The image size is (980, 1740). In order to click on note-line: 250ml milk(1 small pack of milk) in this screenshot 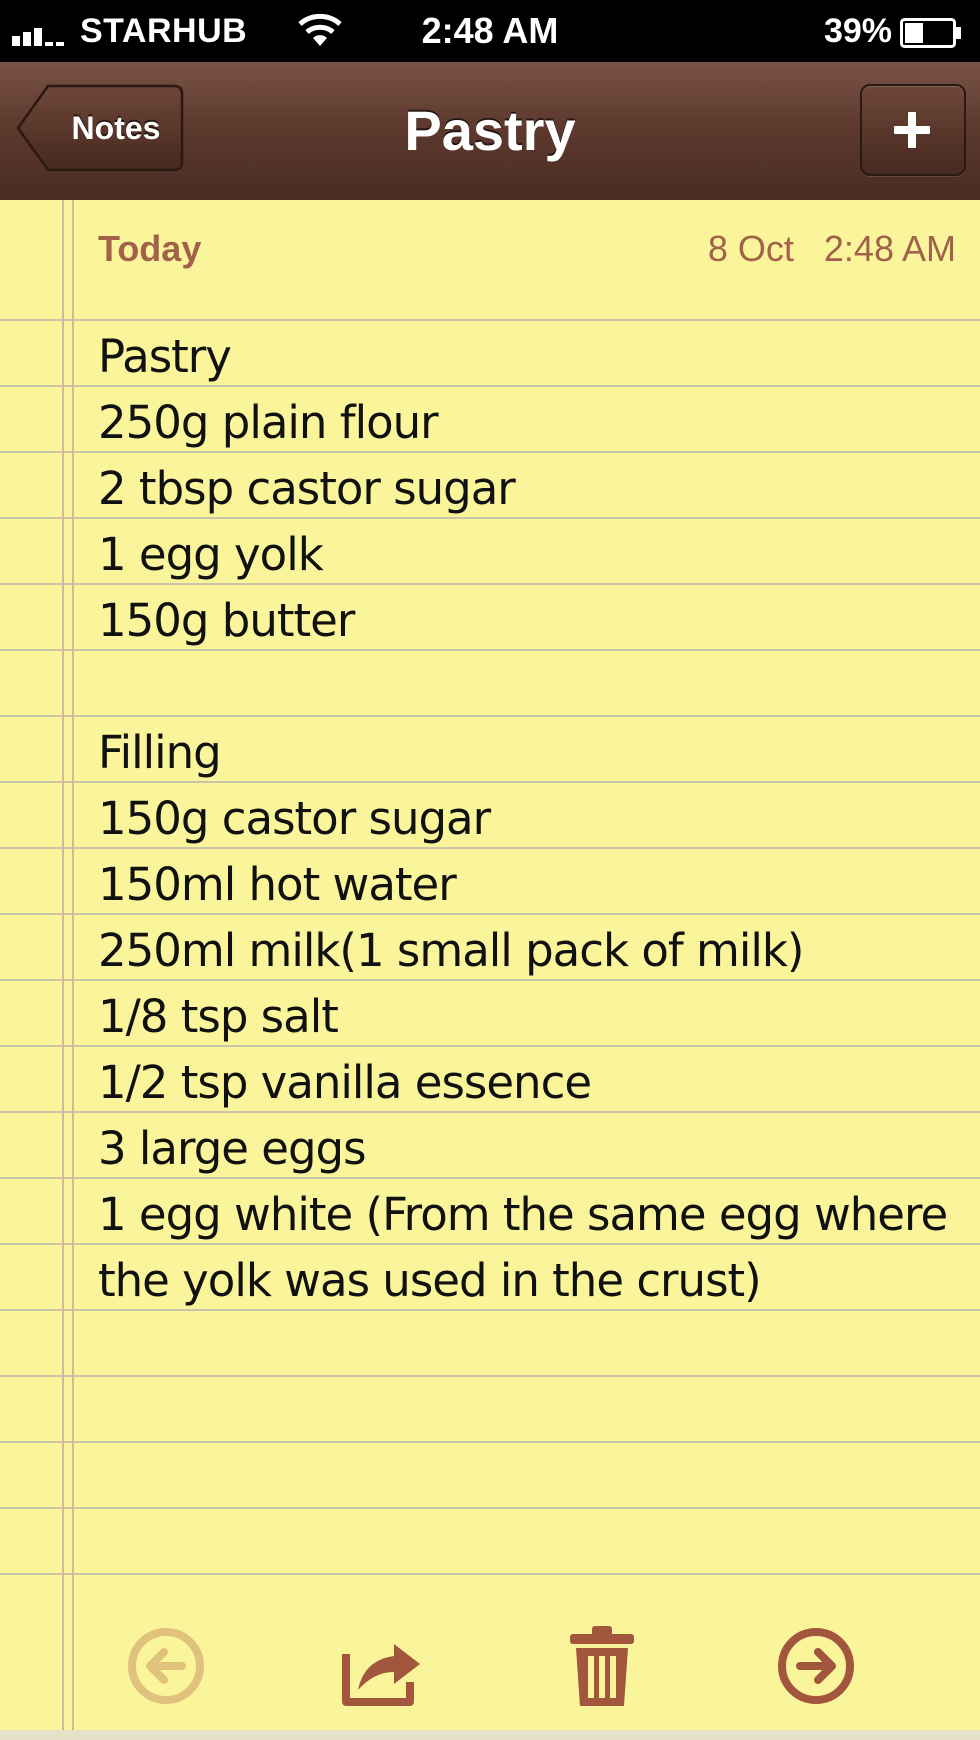, I will do `click(451, 950)`.